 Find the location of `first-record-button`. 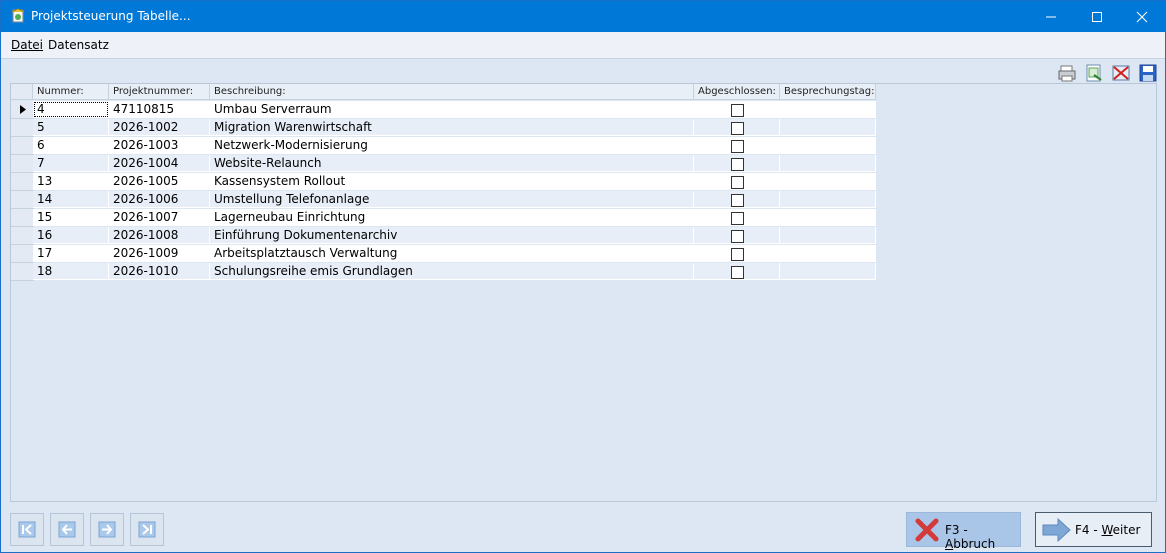

first-record-button is located at coordinates (27, 529).